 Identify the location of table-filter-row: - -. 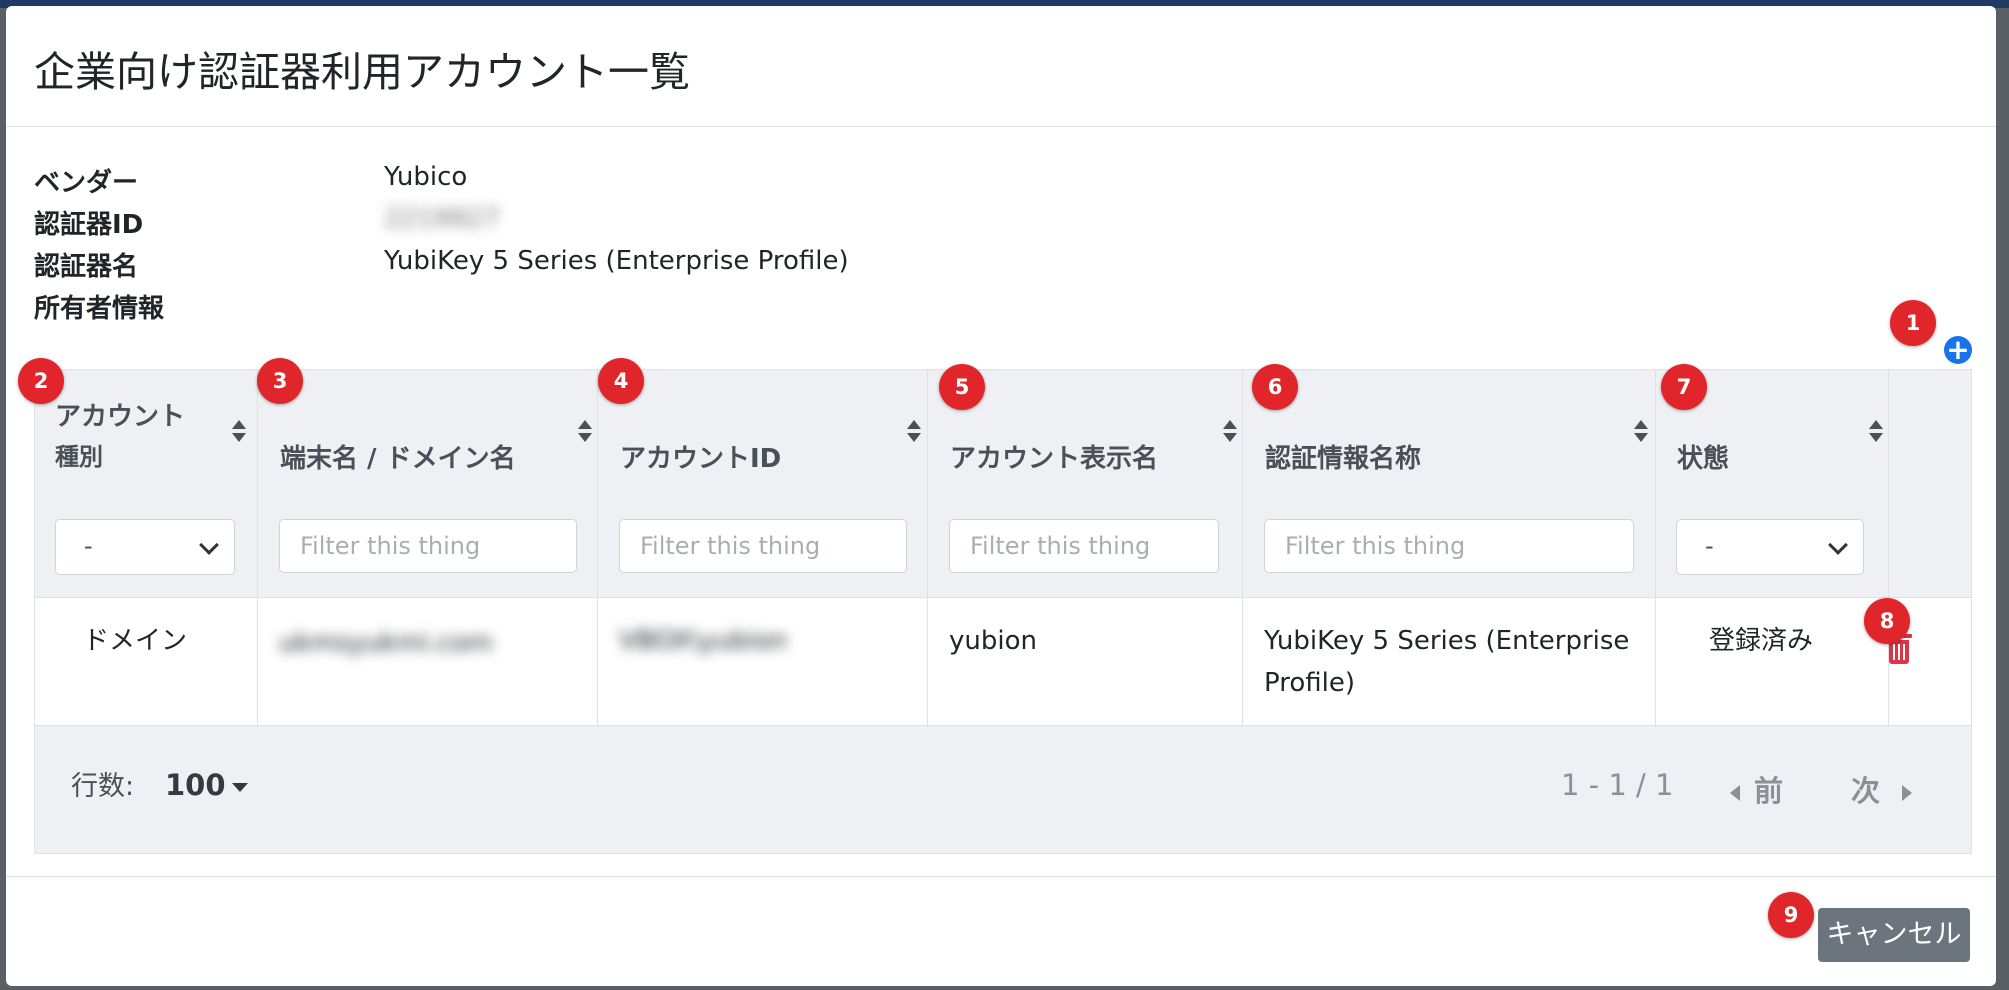
(1003, 547).